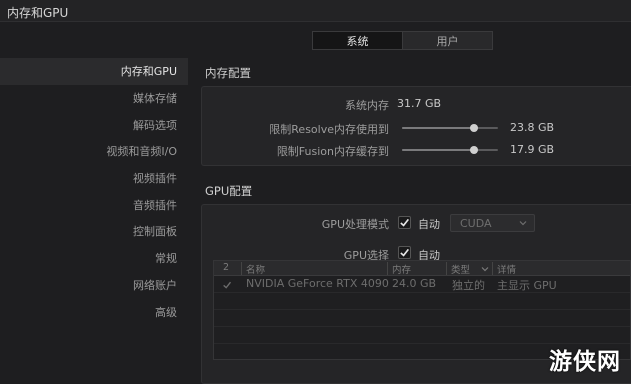 This screenshot has width=631, height=384. I want to click on gpu-table-header: 2 名称 内存 类型 详情, so click(422, 268).